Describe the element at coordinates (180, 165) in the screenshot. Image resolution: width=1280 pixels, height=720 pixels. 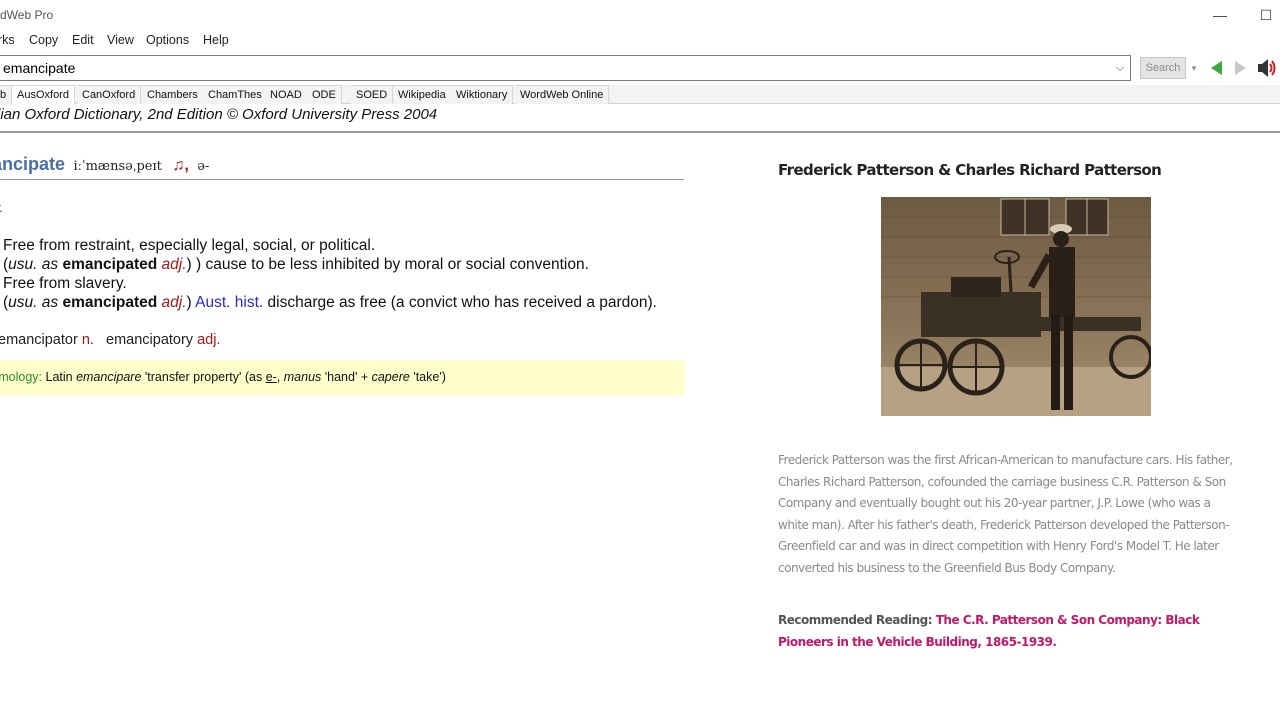
I see `audio-note-icon: ♫,` at that location.